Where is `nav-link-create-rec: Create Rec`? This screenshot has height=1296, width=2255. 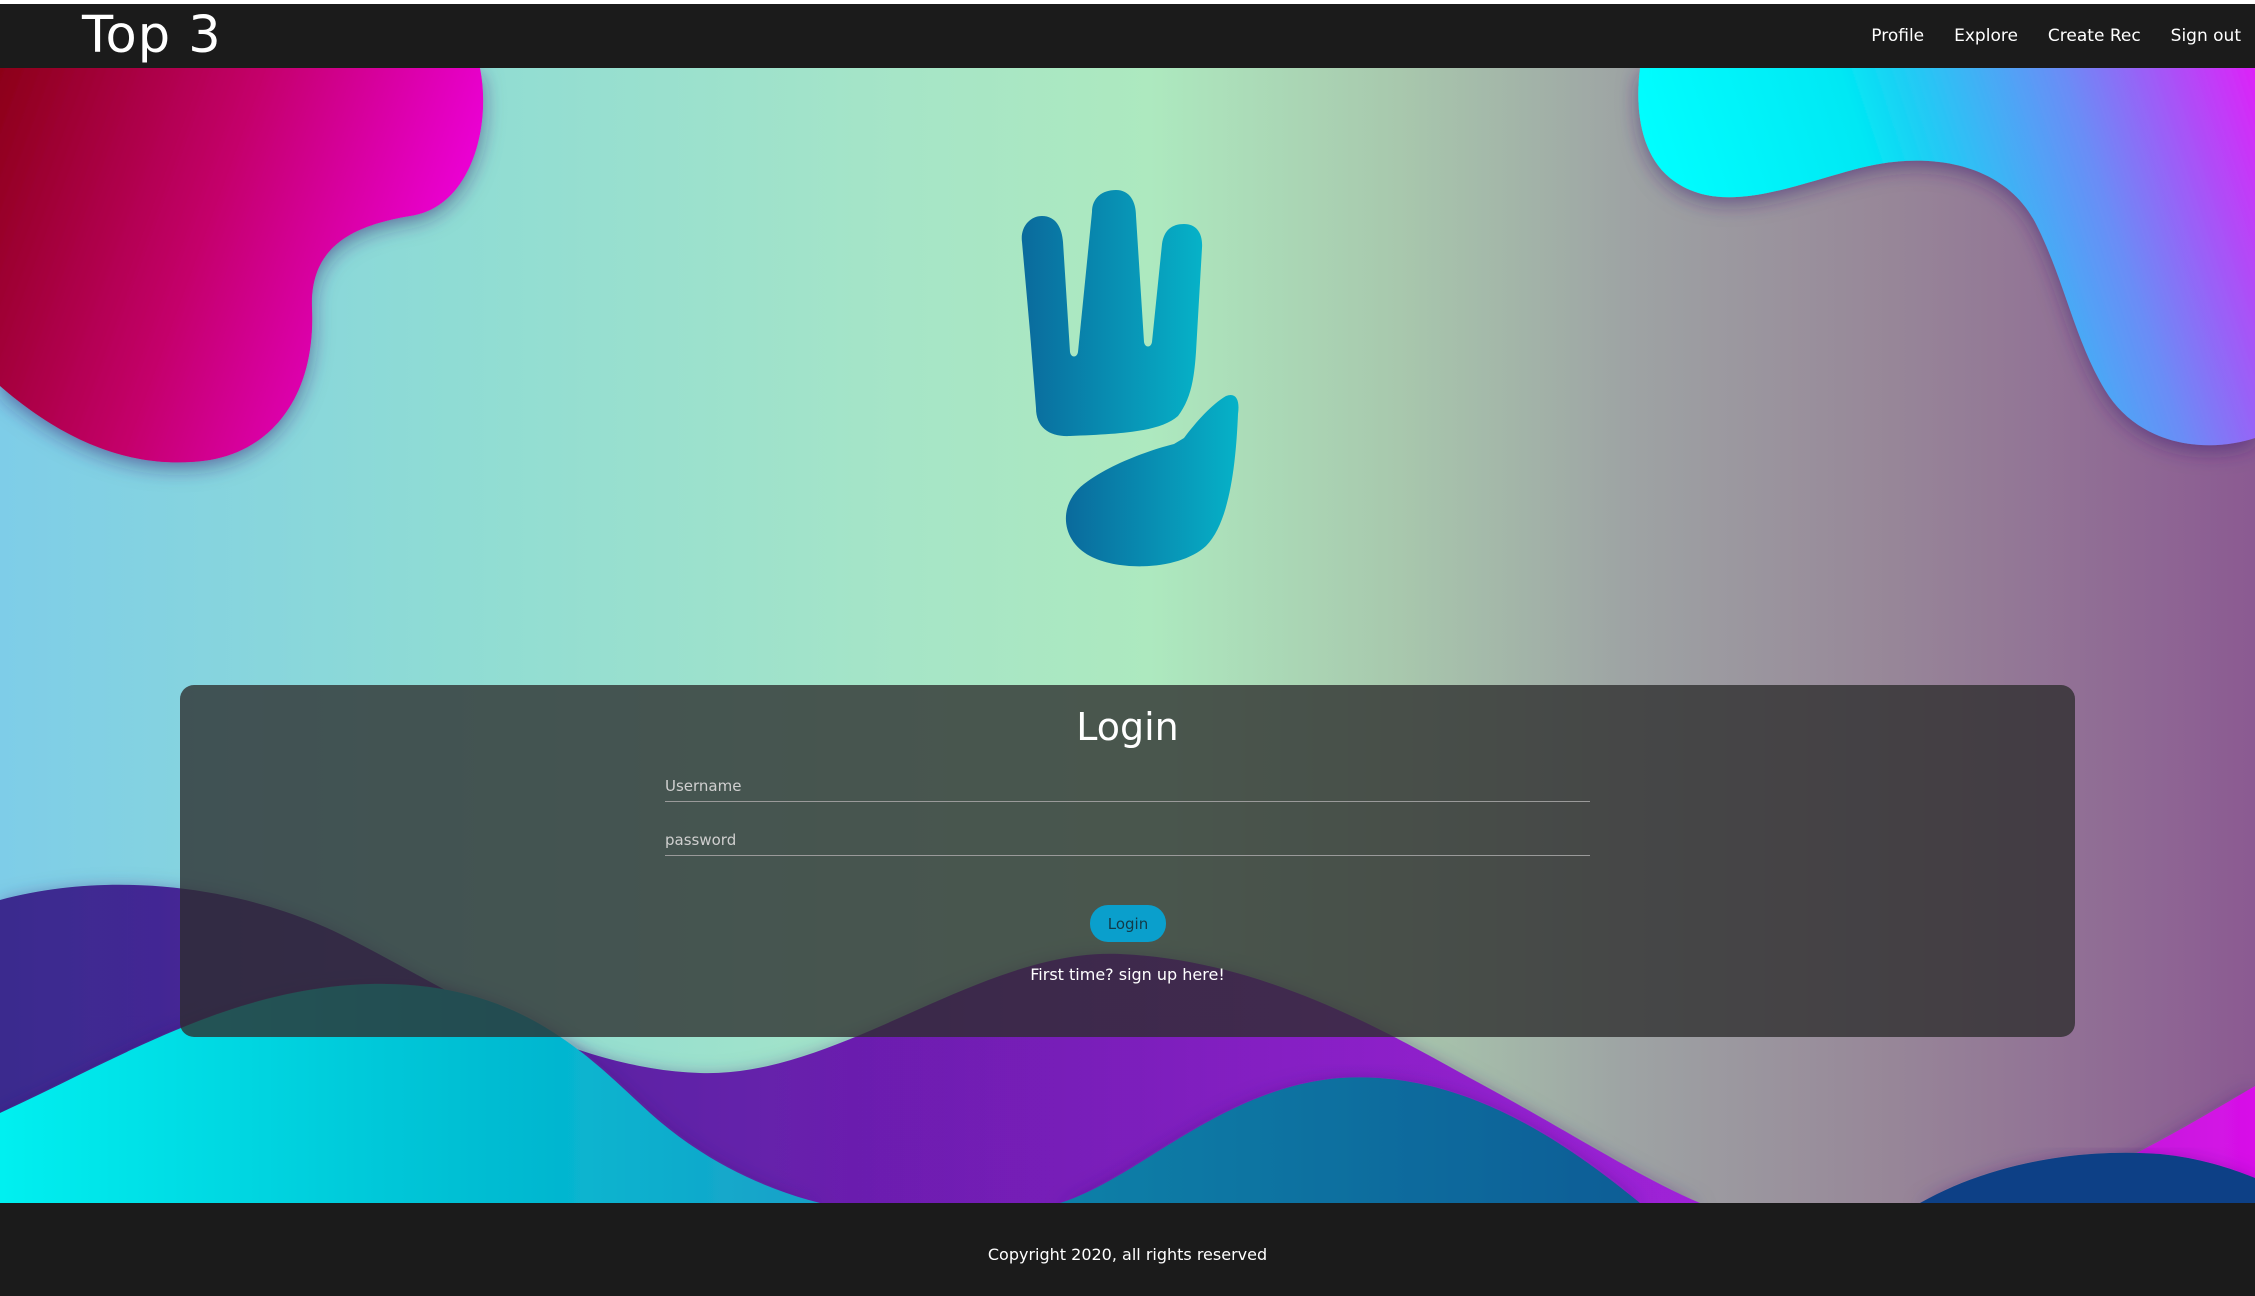 nav-link-create-rec: Create Rec is located at coordinates (2094, 36).